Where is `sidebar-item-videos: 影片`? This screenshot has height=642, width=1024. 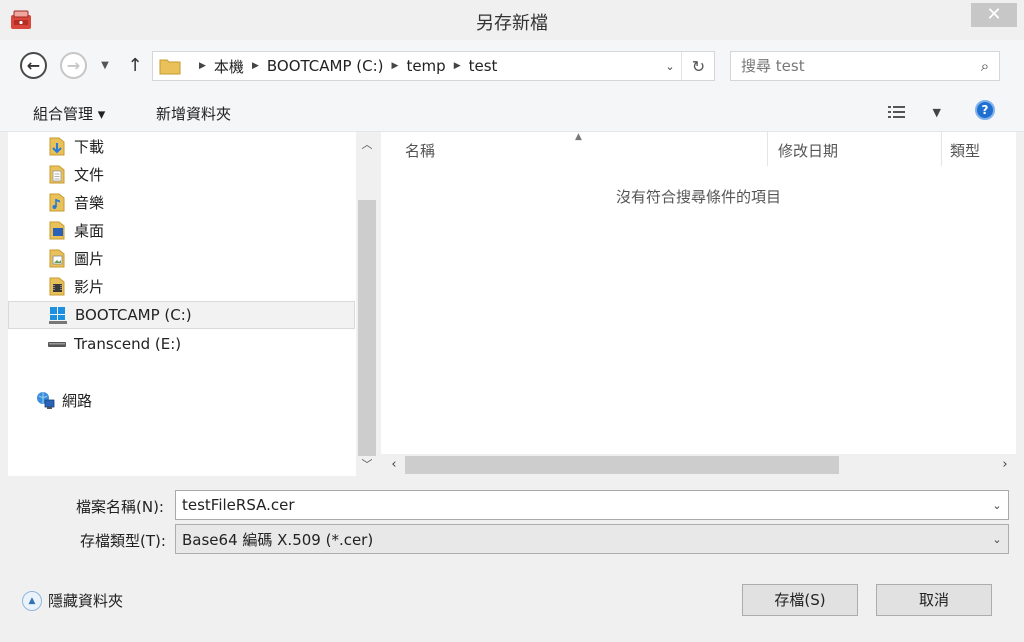 sidebar-item-videos: 影片 is located at coordinates (75, 286).